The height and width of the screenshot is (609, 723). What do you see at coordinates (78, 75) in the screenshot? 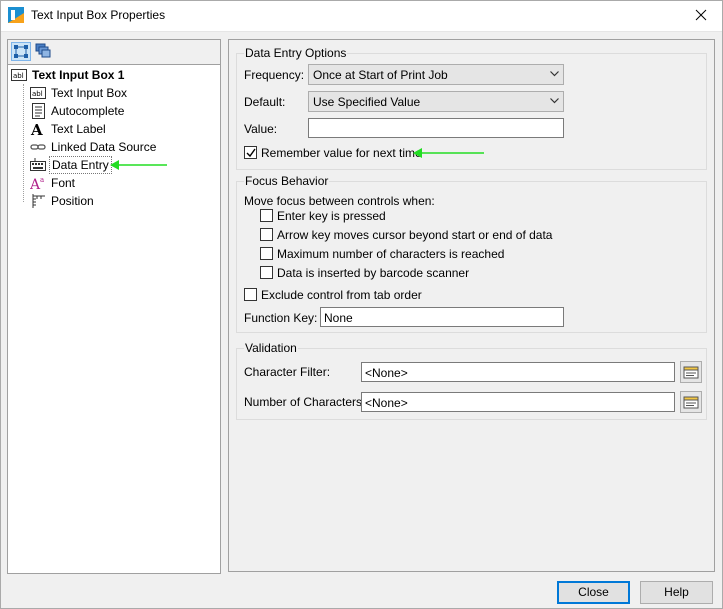
I see `tree-root-label: Text Input Box 1` at bounding box center [78, 75].